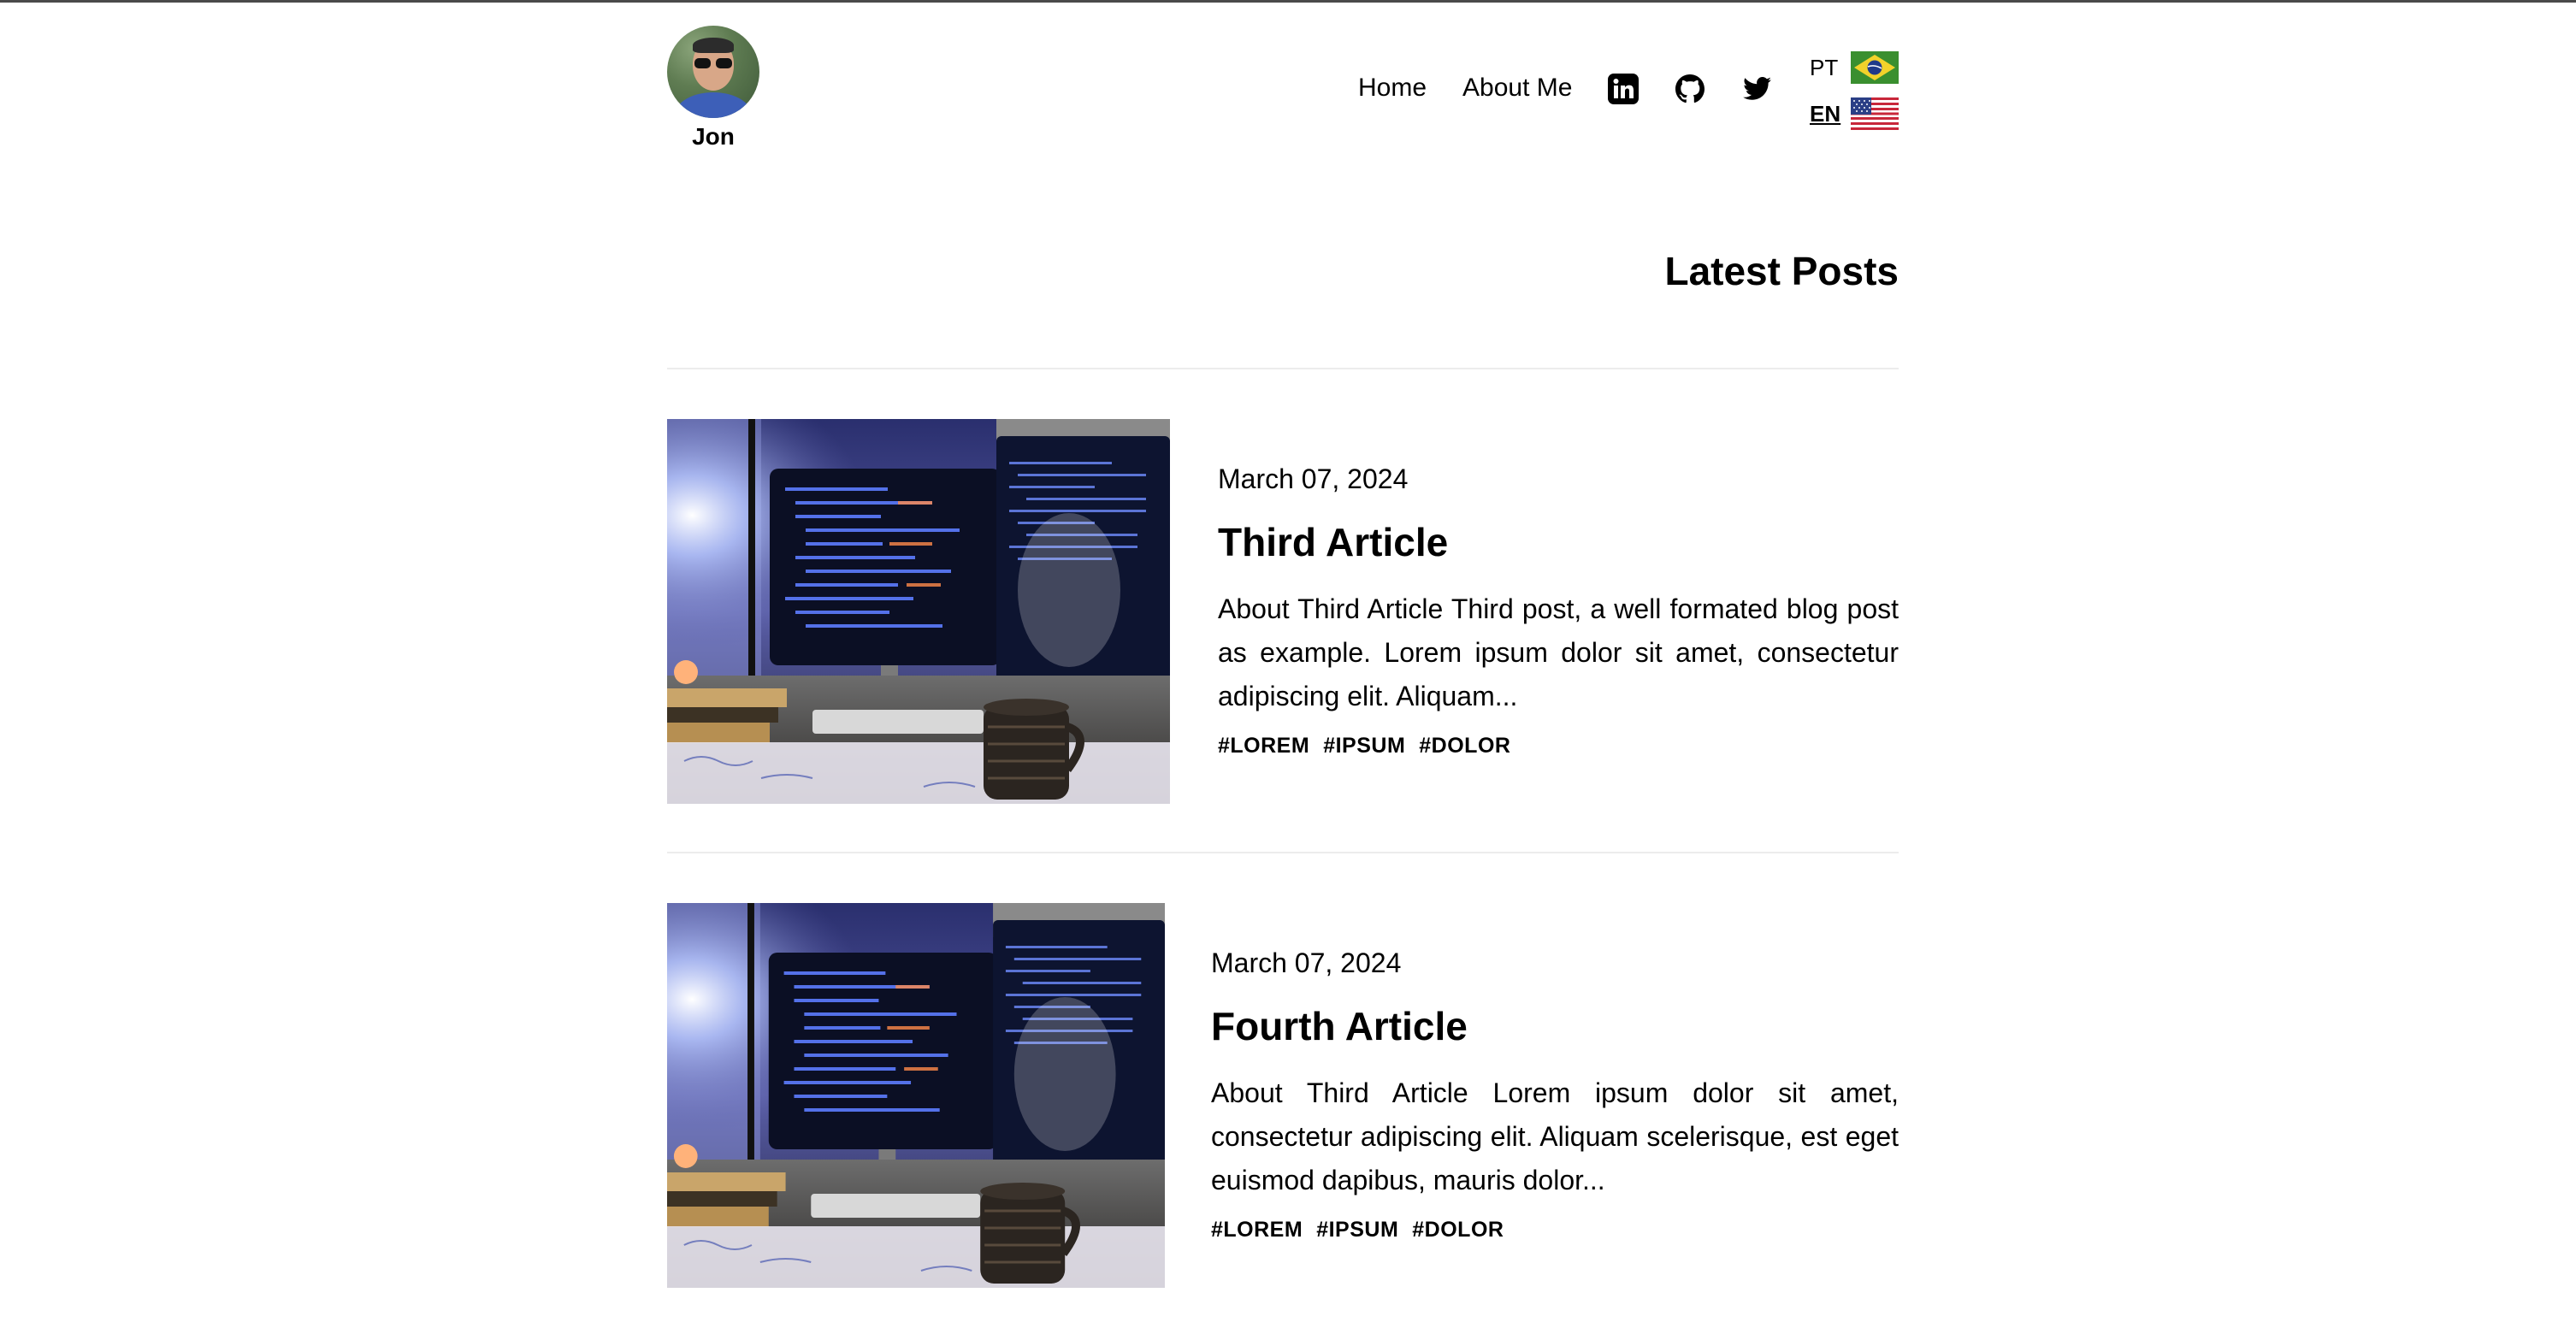 This screenshot has width=2576, height=1334. Describe the element at coordinates (1558, 542) in the screenshot. I see `post-title: Third Article` at that location.